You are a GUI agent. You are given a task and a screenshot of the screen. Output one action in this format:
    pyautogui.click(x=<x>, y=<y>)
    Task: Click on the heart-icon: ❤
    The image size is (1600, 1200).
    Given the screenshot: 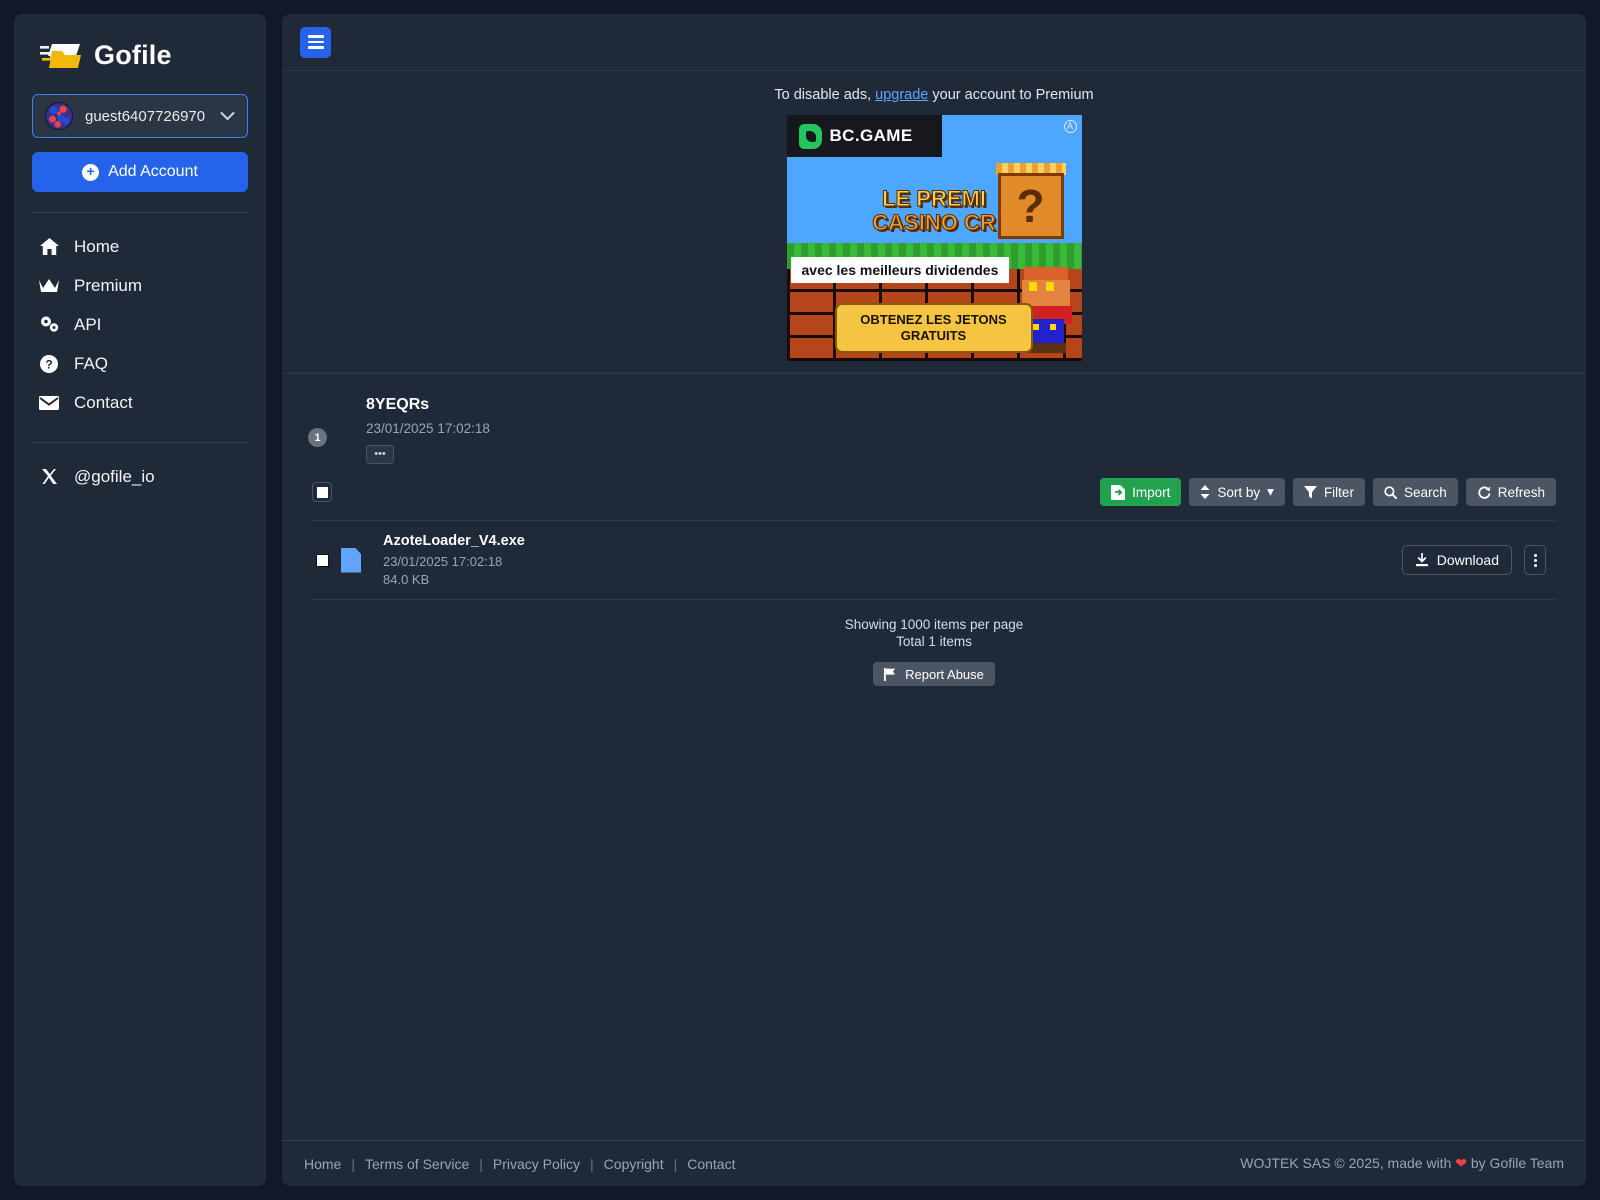 What is the action you would take?
    pyautogui.click(x=1461, y=1163)
    